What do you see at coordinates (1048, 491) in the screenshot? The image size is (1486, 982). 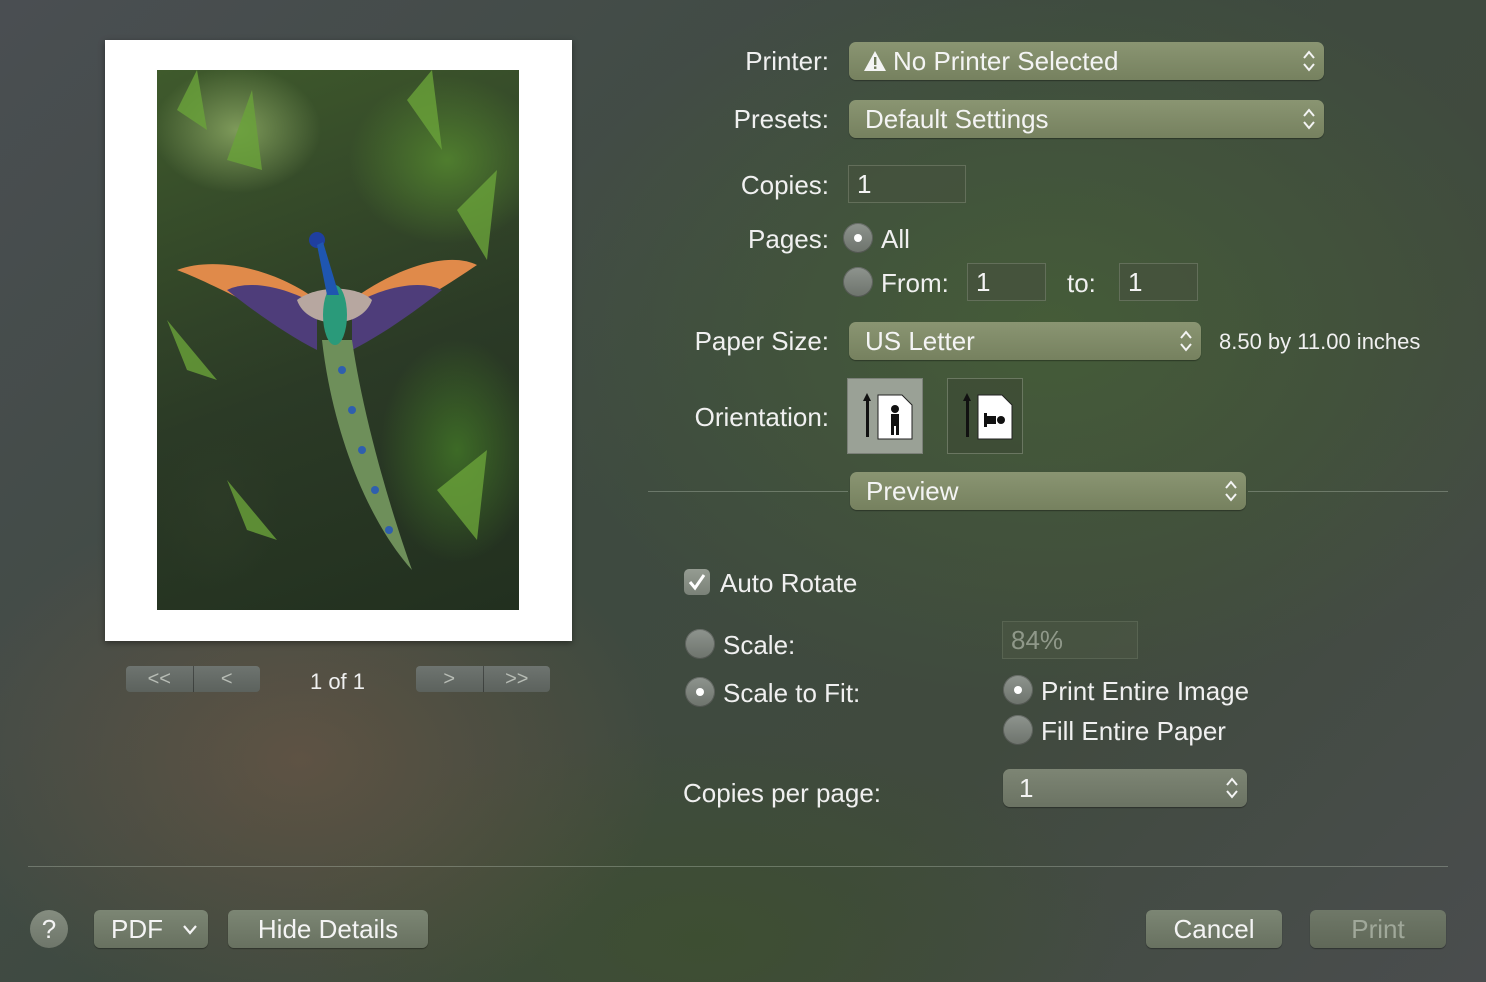 I see `section-popup: Preview` at bounding box center [1048, 491].